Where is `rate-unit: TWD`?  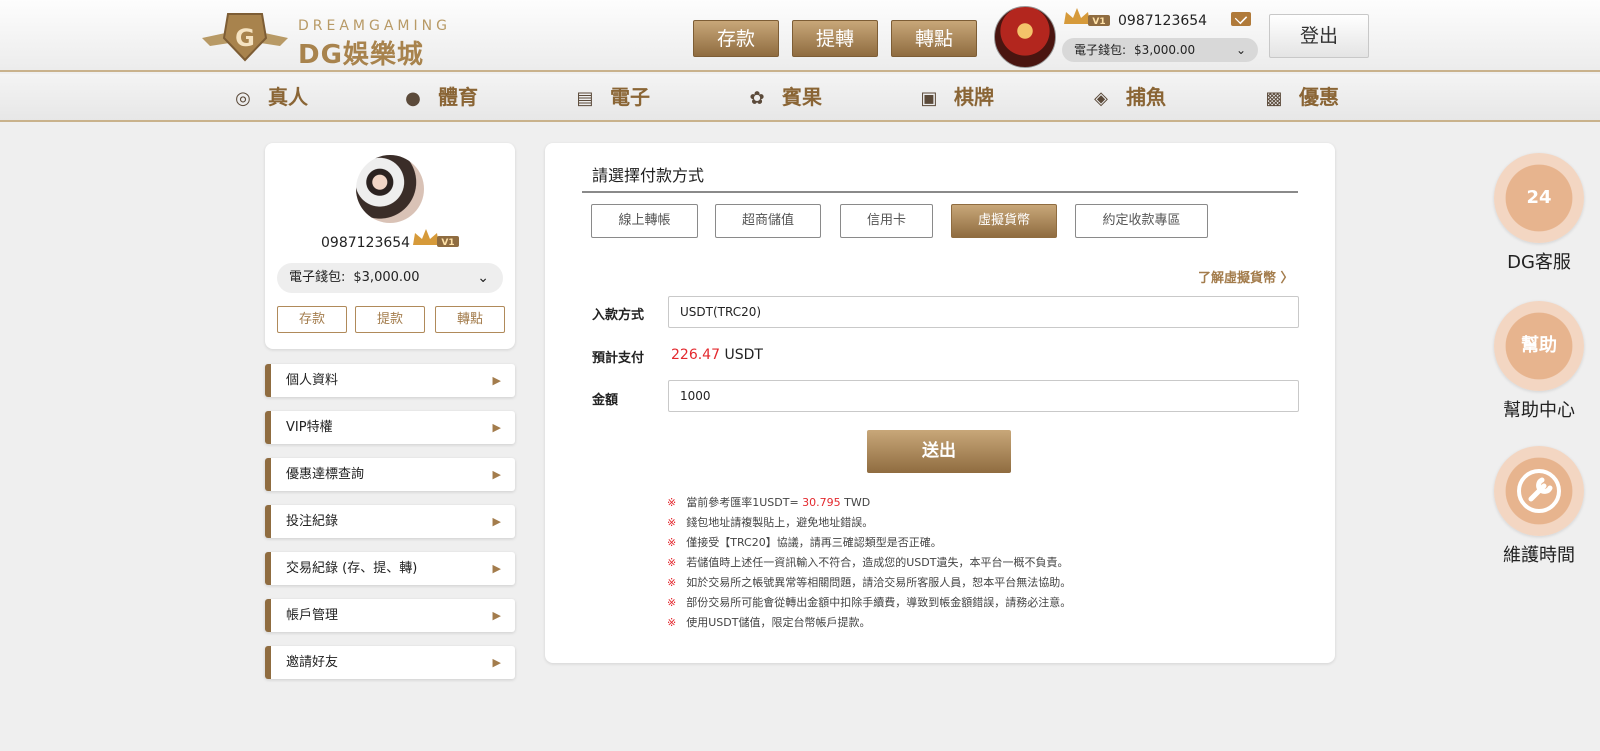 rate-unit: TWD is located at coordinates (857, 502).